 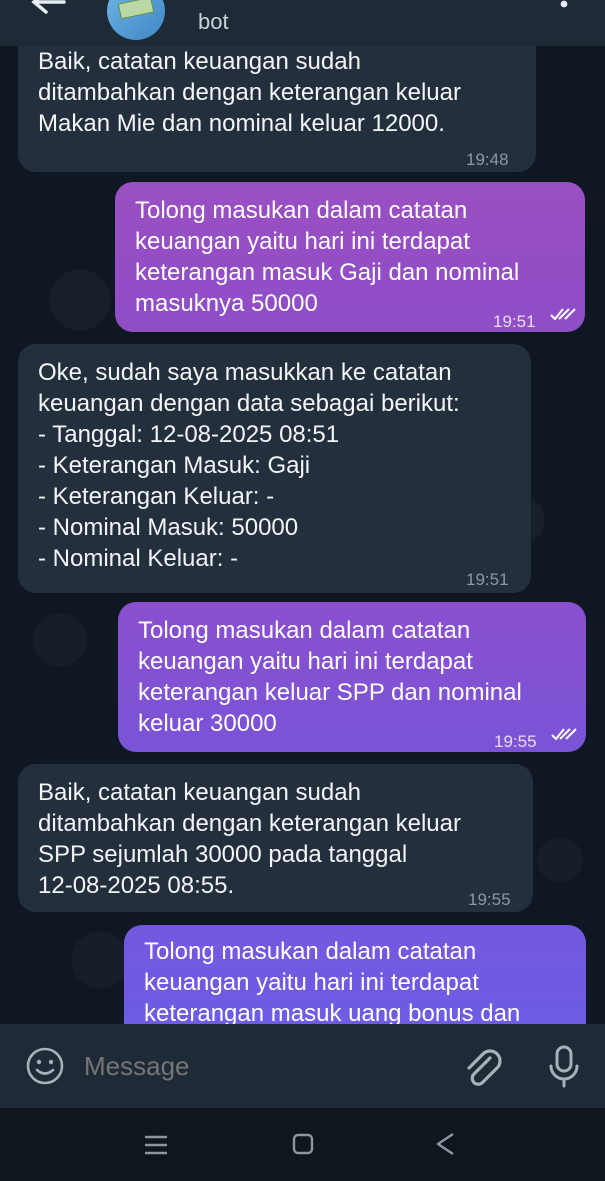 What do you see at coordinates (136, 10) in the screenshot?
I see `money-icon` at bounding box center [136, 10].